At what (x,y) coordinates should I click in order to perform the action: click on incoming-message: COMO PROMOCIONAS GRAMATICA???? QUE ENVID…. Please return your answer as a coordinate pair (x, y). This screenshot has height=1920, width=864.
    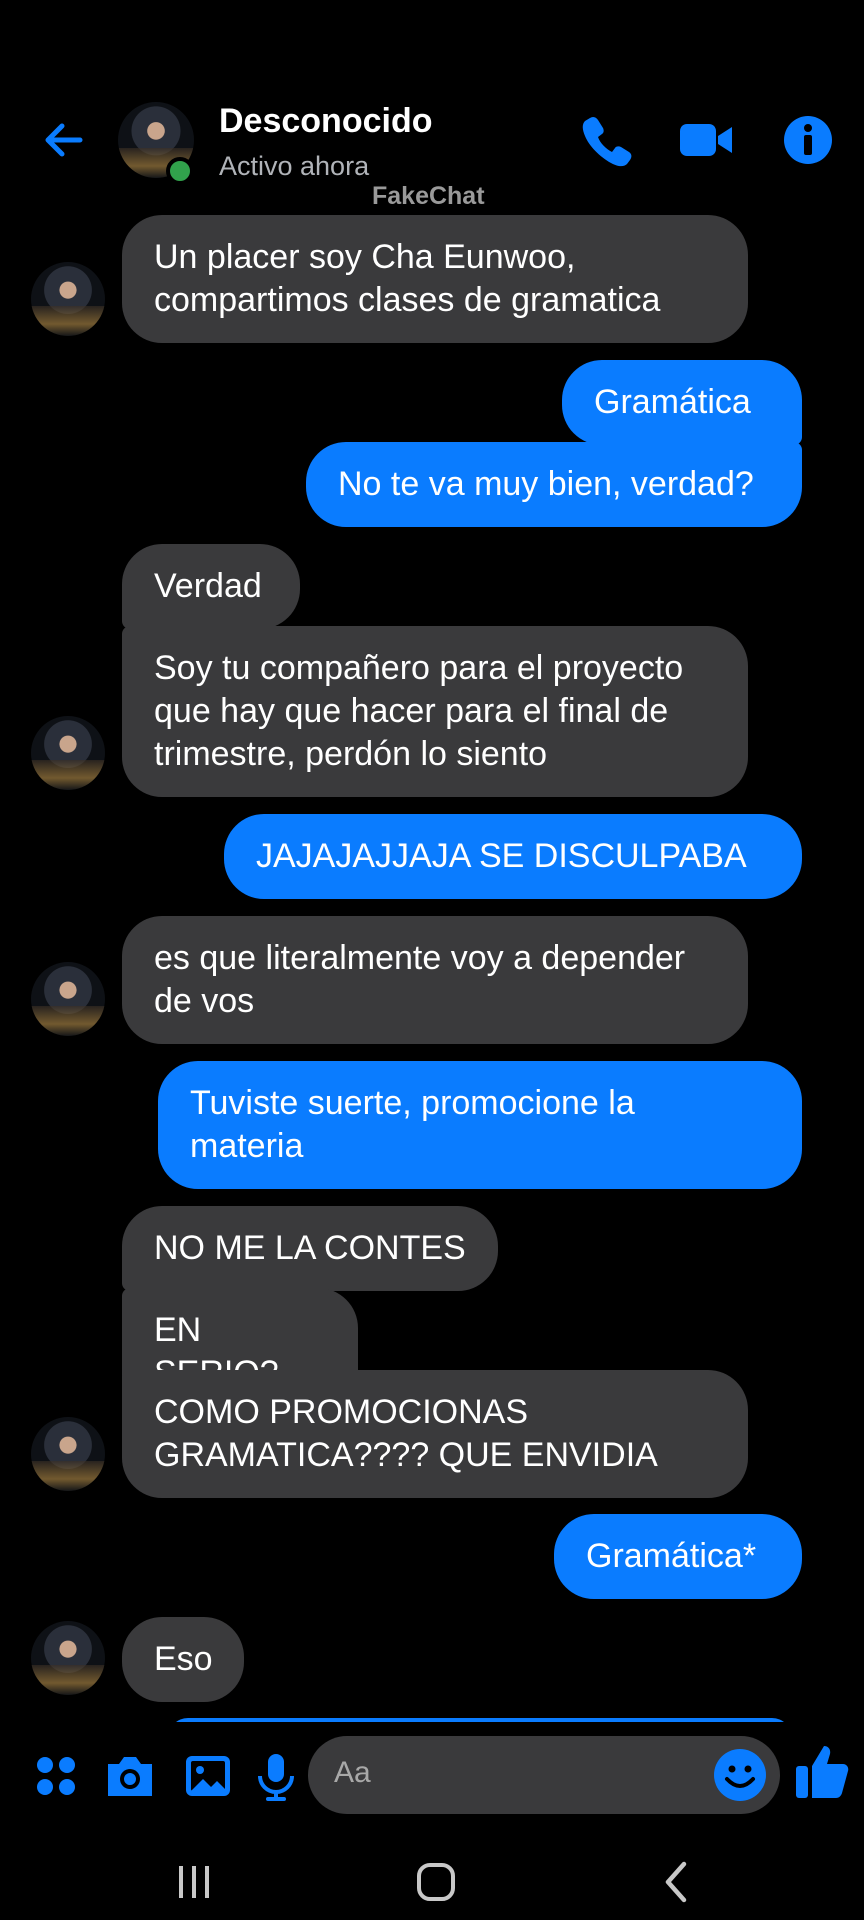
    Looking at the image, I should click on (435, 1434).